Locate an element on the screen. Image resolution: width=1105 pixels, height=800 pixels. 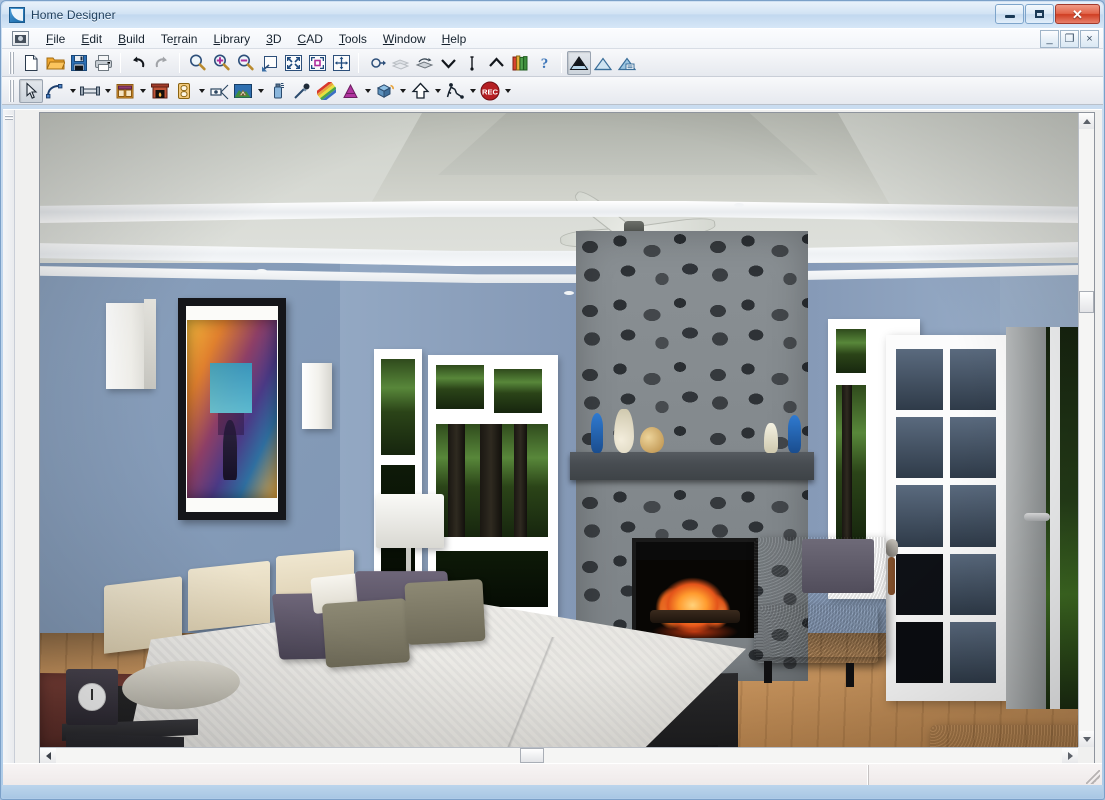
menu-3d: 3D is located at coordinates (273, 39).